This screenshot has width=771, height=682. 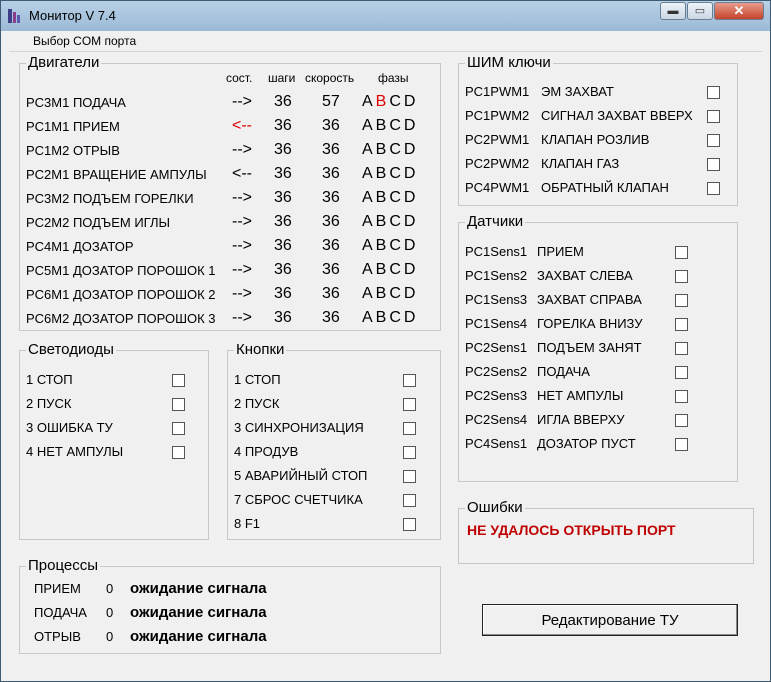 I want to click on motor-name: PC2M2 ПОДЪЕМ ИГЛЫ, so click(x=98, y=222).